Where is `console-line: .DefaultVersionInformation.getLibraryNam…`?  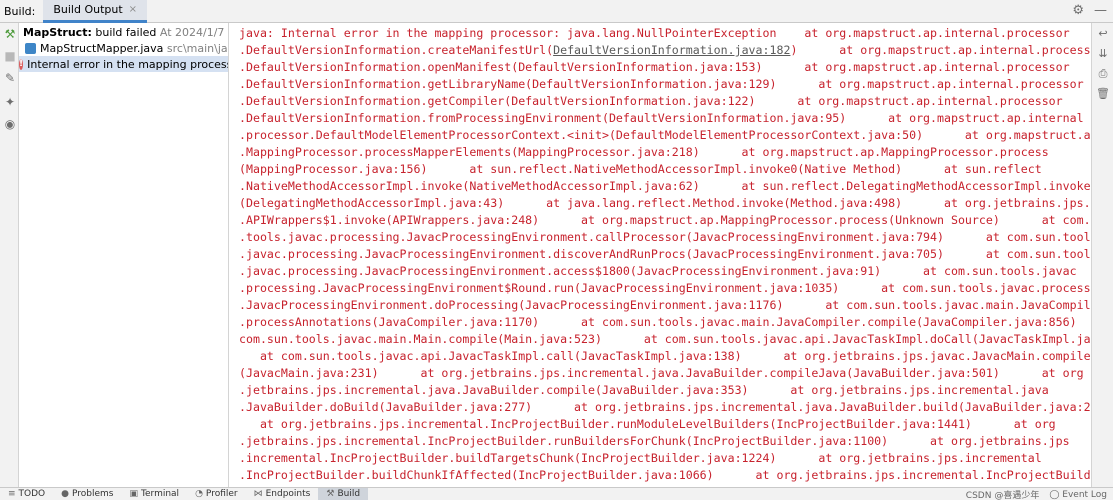
console-line: .DefaultVersionInformation.getLibraryNam… is located at coordinates (661, 84).